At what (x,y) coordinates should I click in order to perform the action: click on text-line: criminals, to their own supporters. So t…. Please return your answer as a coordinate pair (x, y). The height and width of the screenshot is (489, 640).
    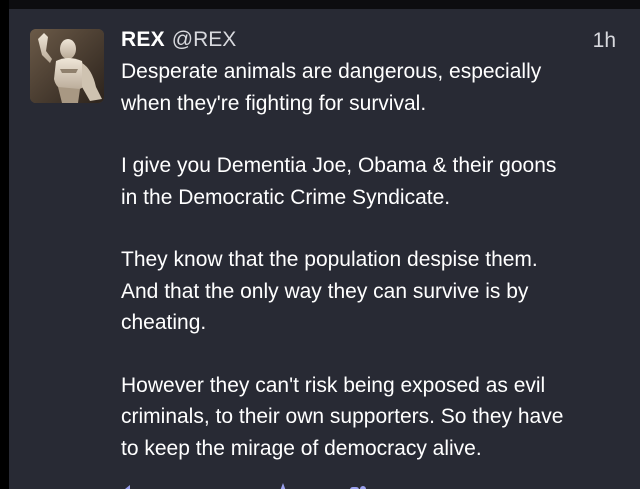
    Looking at the image, I should click on (342, 416).